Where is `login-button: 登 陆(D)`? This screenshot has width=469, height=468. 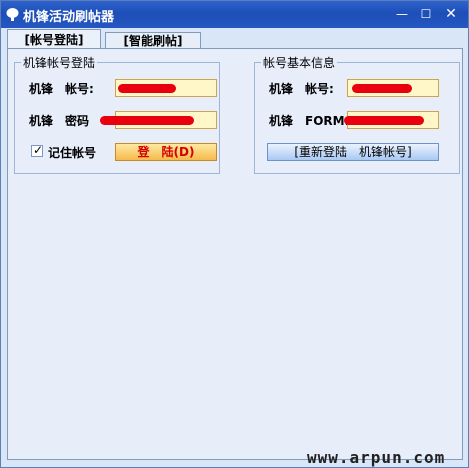
login-button: 登 陆(D) is located at coordinates (166, 152).